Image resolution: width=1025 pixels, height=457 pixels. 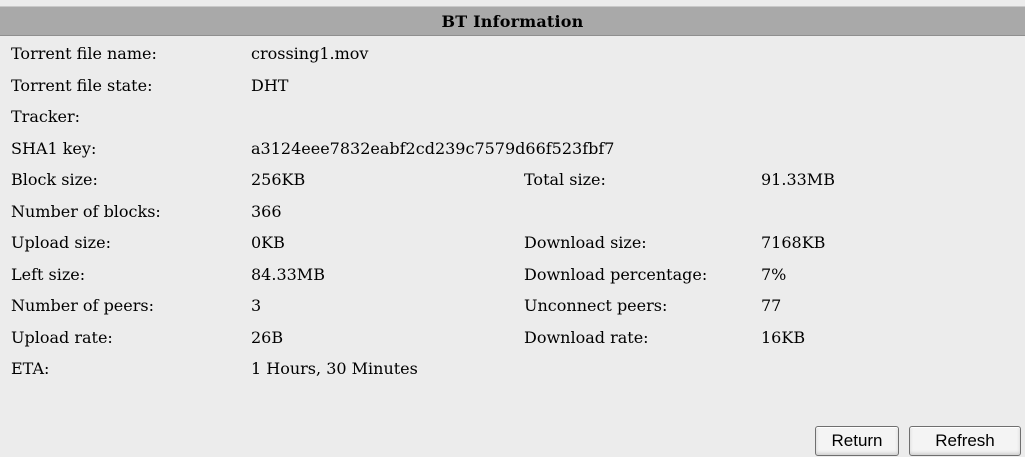 I want to click on download-size-value: 7168KB, so click(x=793, y=242).